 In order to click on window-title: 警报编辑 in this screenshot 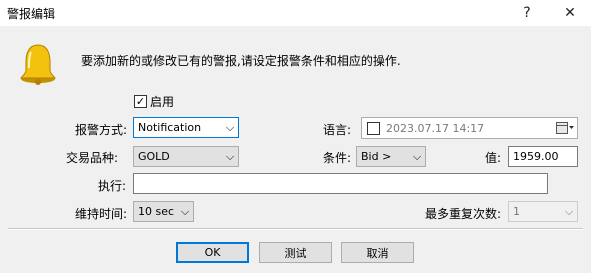, I will do `click(31, 14)`.